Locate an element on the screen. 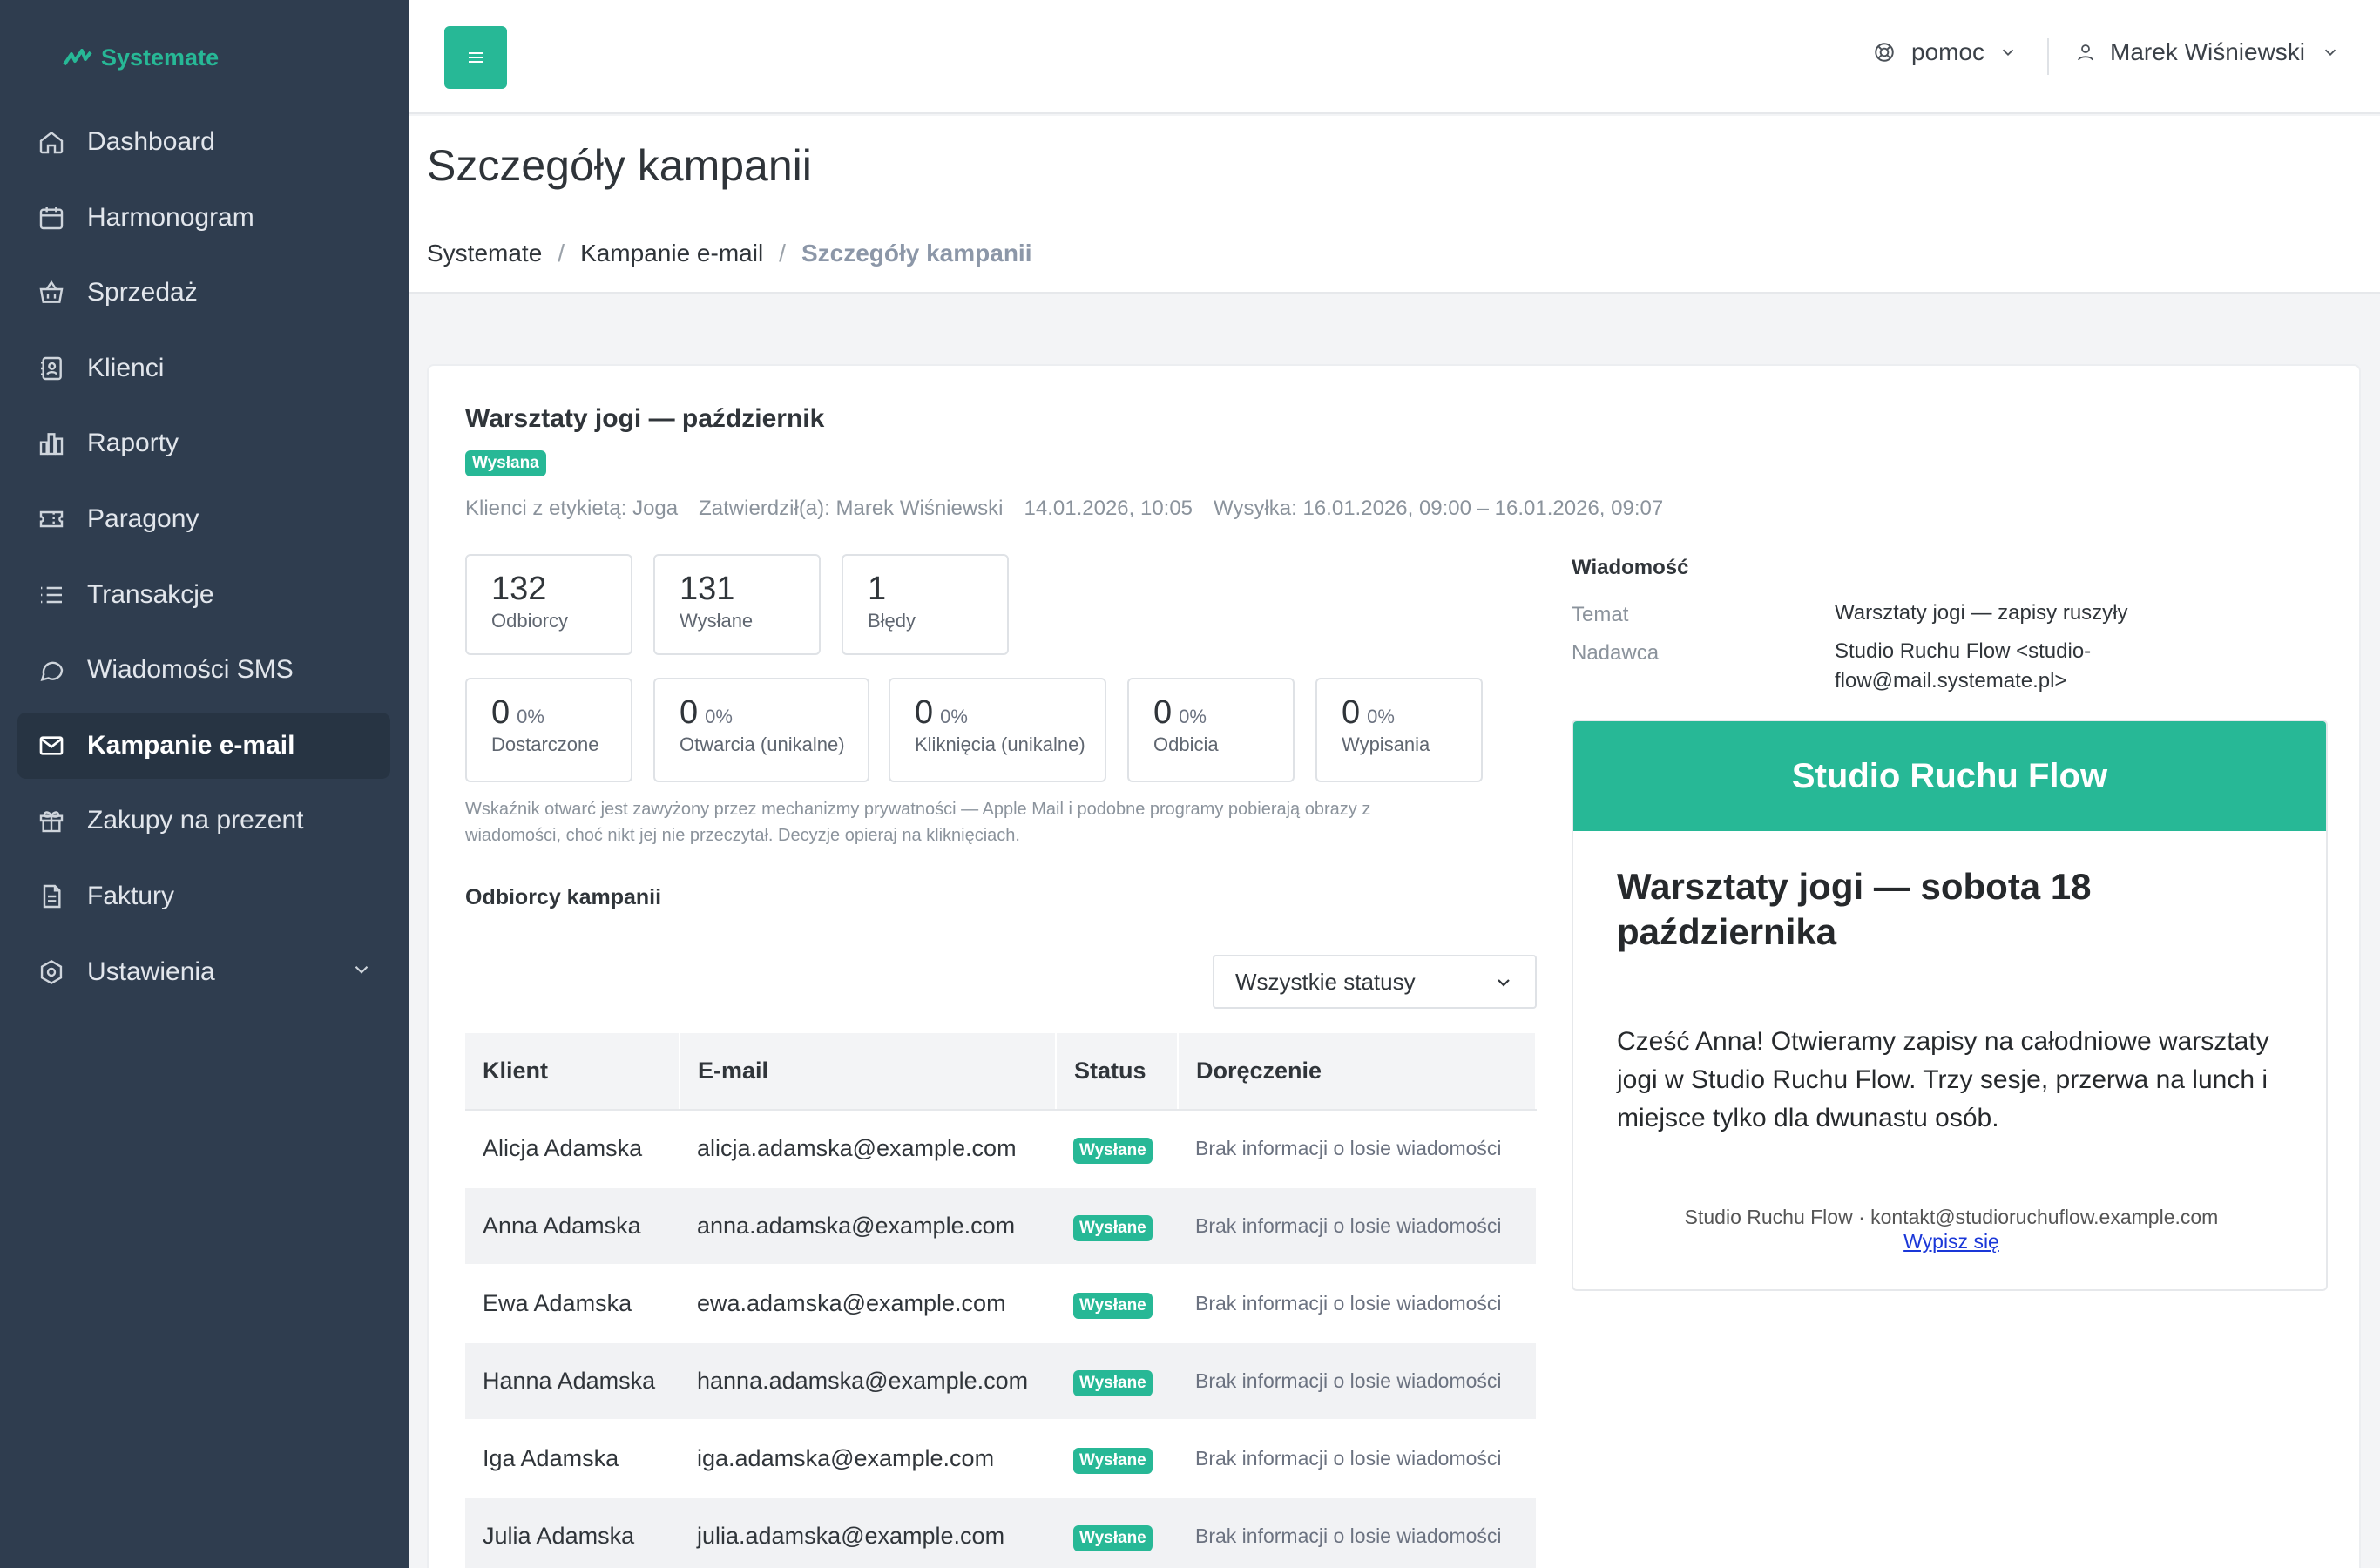  sidebar-item-dashboard: Dashboard is located at coordinates (203, 142).